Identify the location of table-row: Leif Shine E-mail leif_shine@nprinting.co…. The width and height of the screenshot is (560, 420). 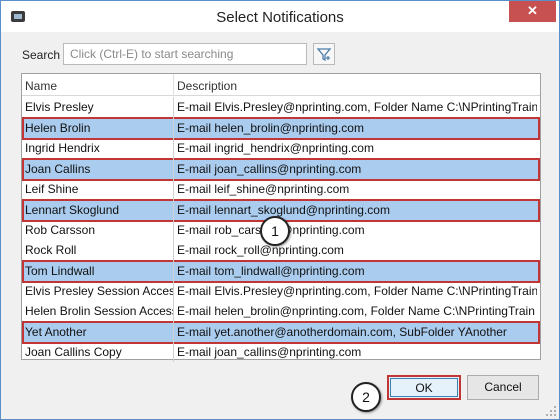
(281, 189).